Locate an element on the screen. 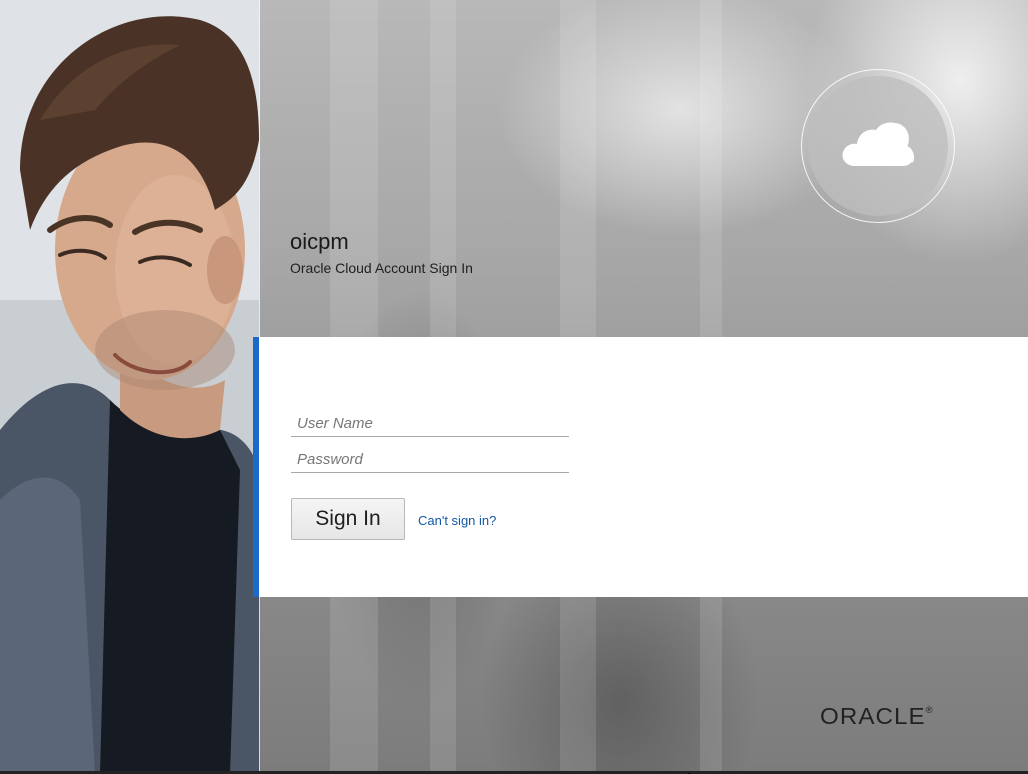  sign-in-button: Sign In is located at coordinates (348, 519).